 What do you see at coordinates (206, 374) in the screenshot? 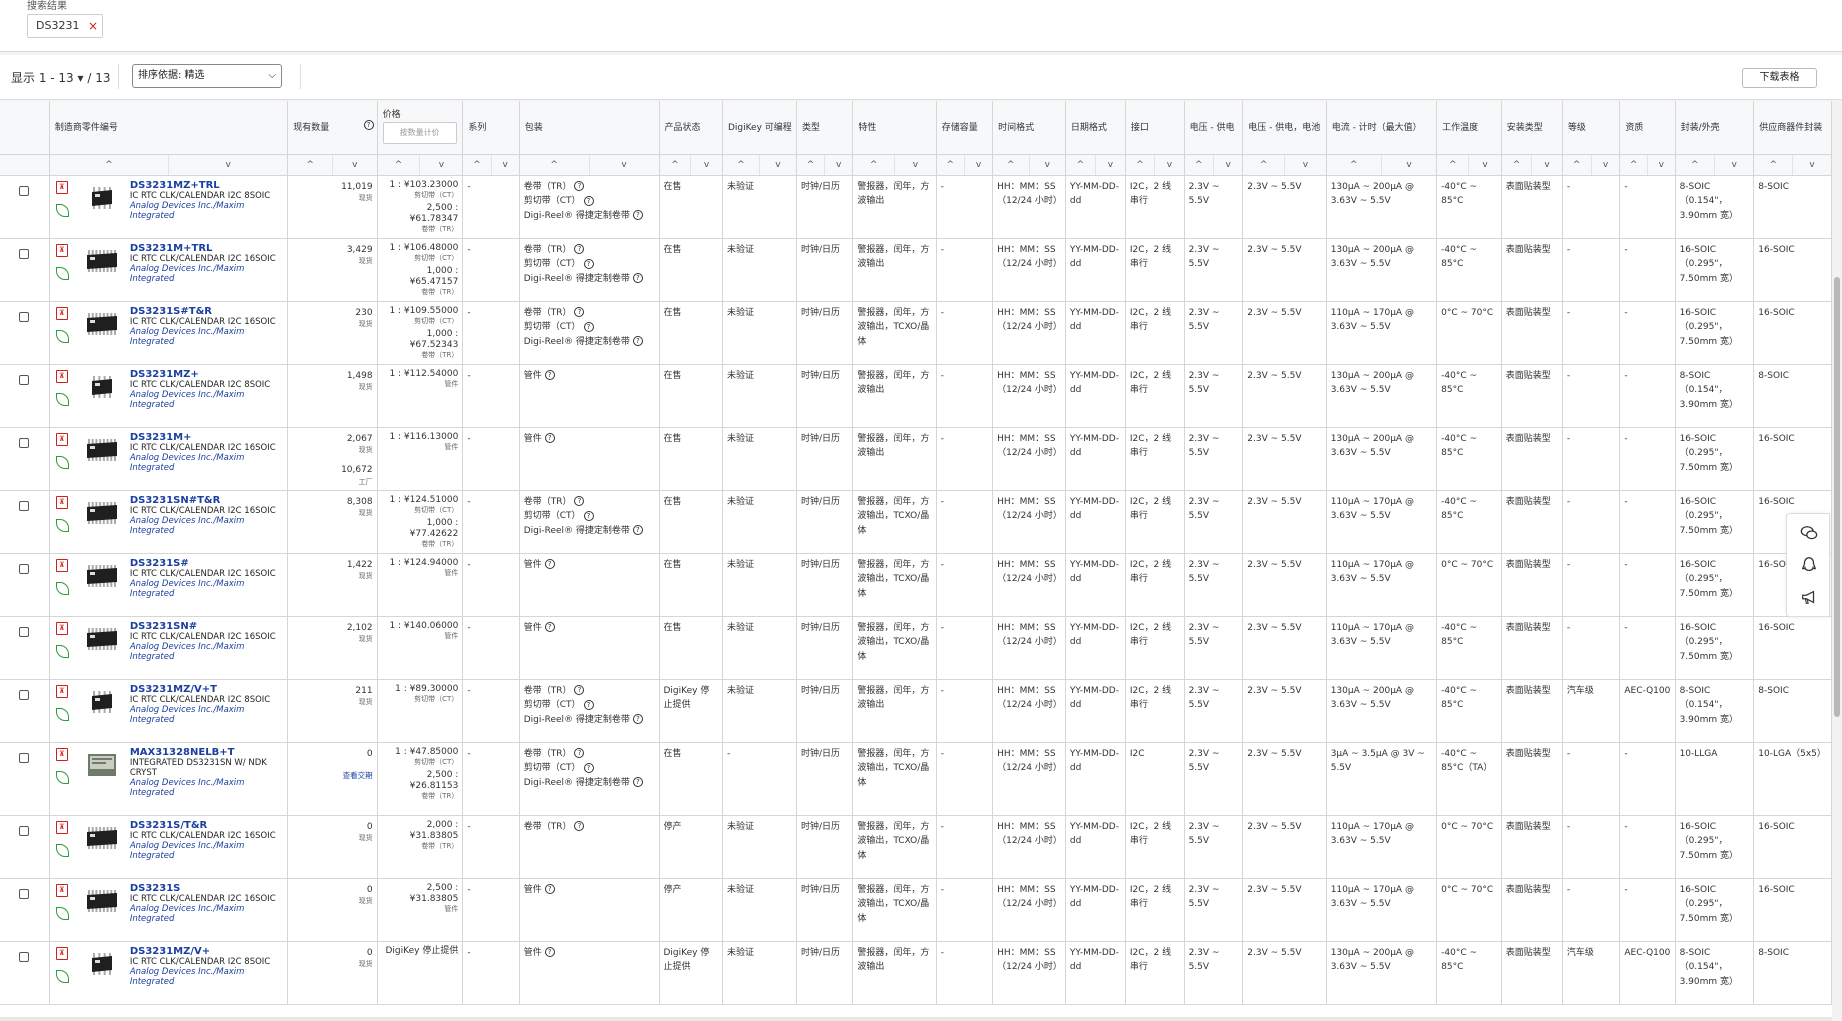
I see `part-number-link: DS3231MZ+` at bounding box center [206, 374].